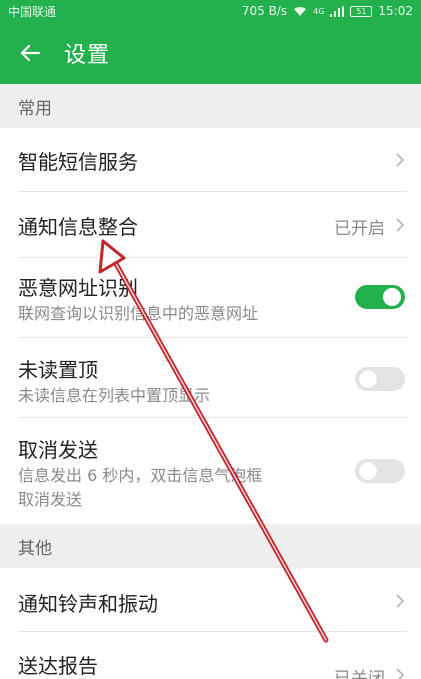 The image size is (421, 679). I want to click on clock: 15:02, so click(395, 11).